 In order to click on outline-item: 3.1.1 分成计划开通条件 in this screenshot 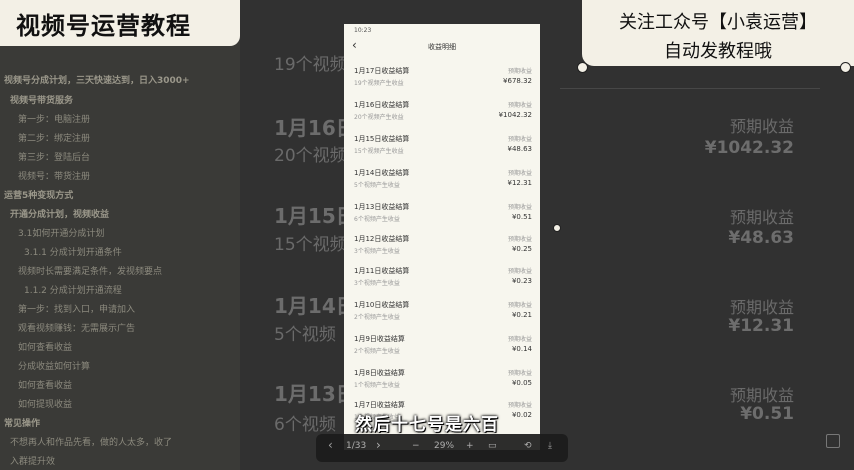, I will do `click(73, 252)`.